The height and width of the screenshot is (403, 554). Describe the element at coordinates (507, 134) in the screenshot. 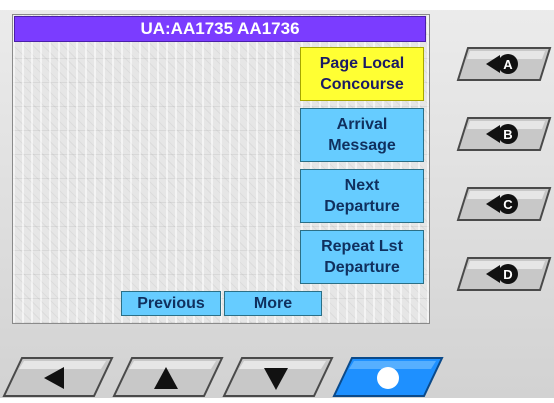

I see `svg-text: B` at that location.